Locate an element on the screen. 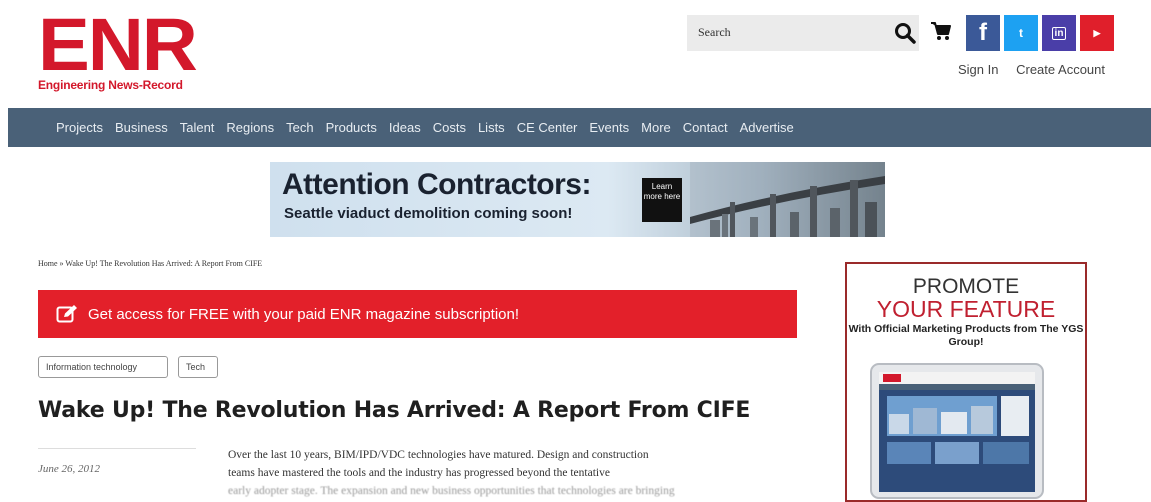 This screenshot has width=1151, height=502. search-icon is located at coordinates (905, 33).